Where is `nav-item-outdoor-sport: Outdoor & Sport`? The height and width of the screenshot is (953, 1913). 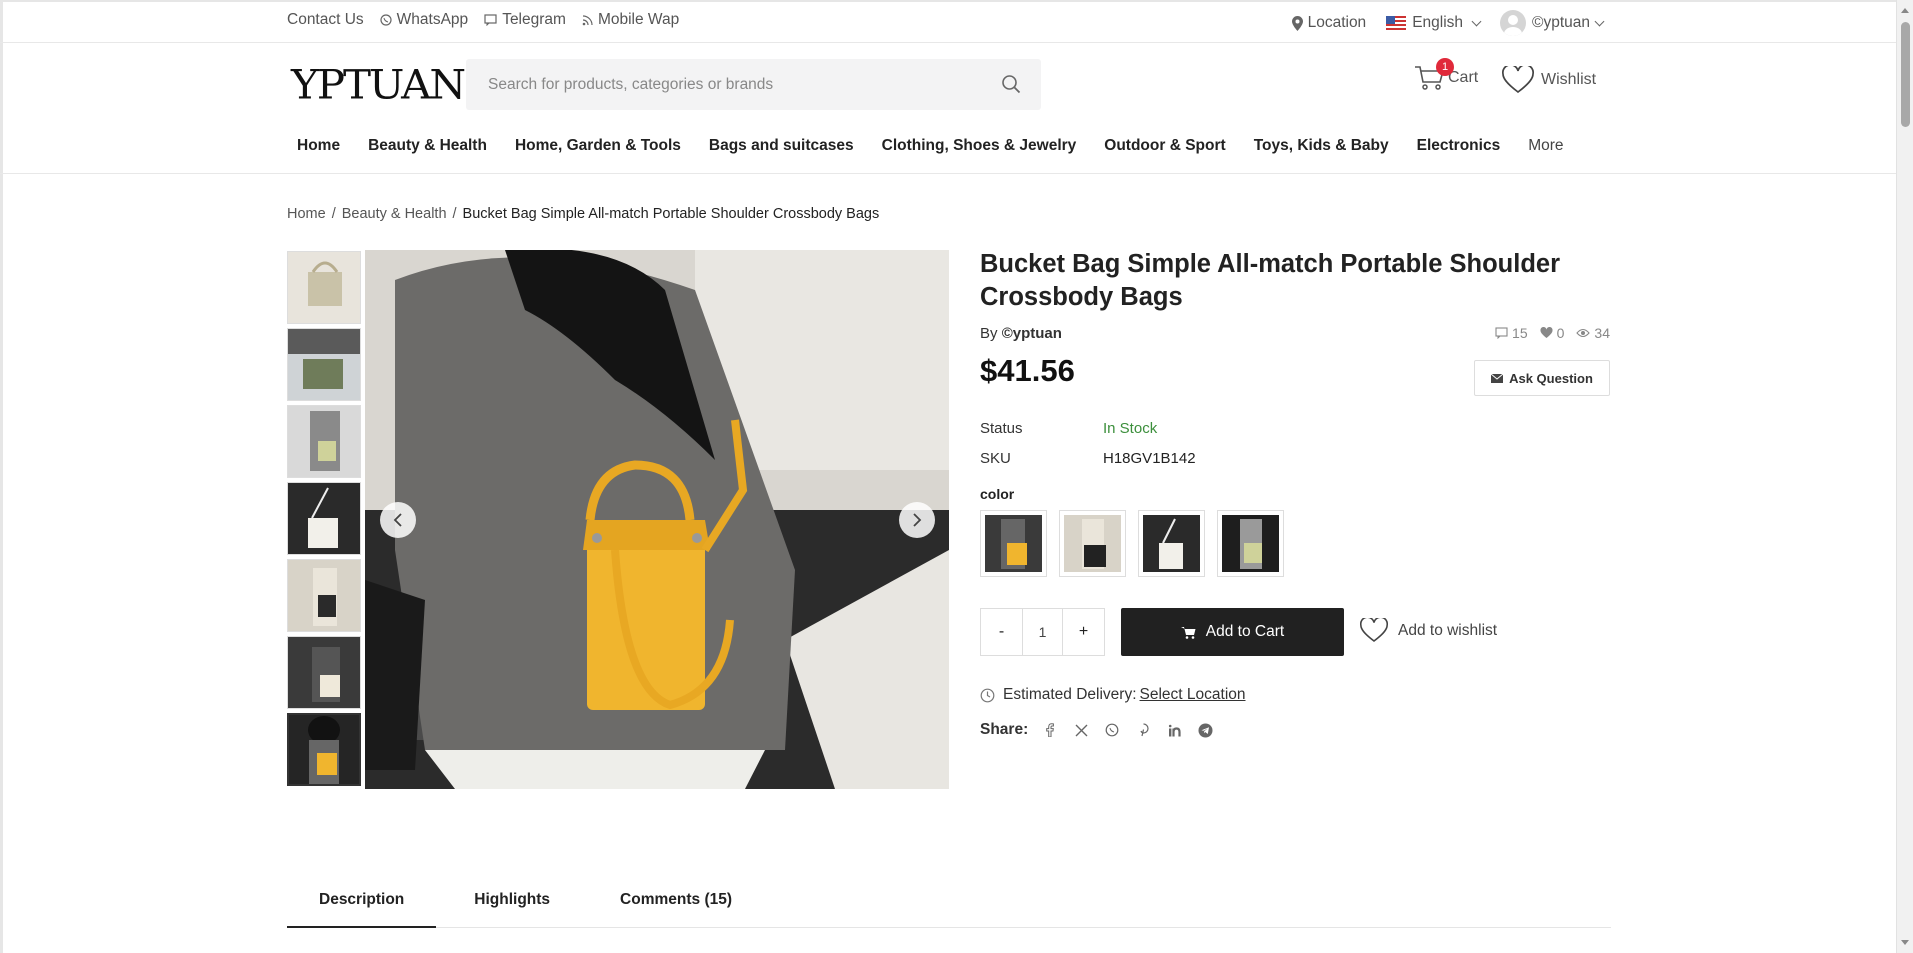
nav-item-outdoor-sport: Outdoor & Sport is located at coordinates (1164, 146).